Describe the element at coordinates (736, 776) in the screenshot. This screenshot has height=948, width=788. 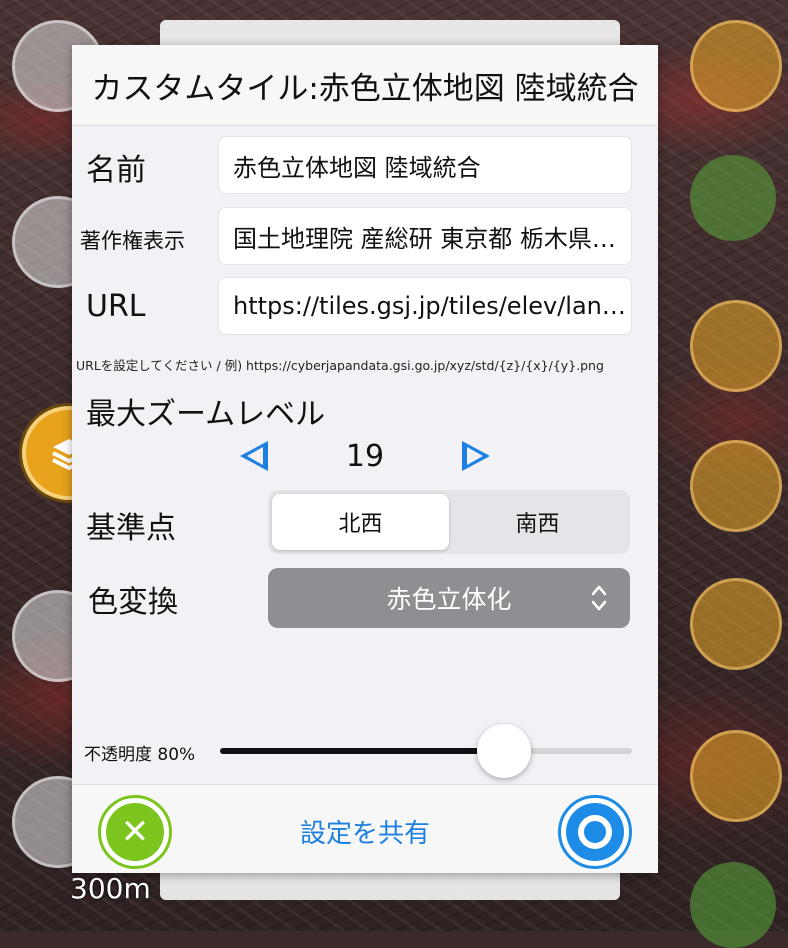
I see `route-button` at that location.